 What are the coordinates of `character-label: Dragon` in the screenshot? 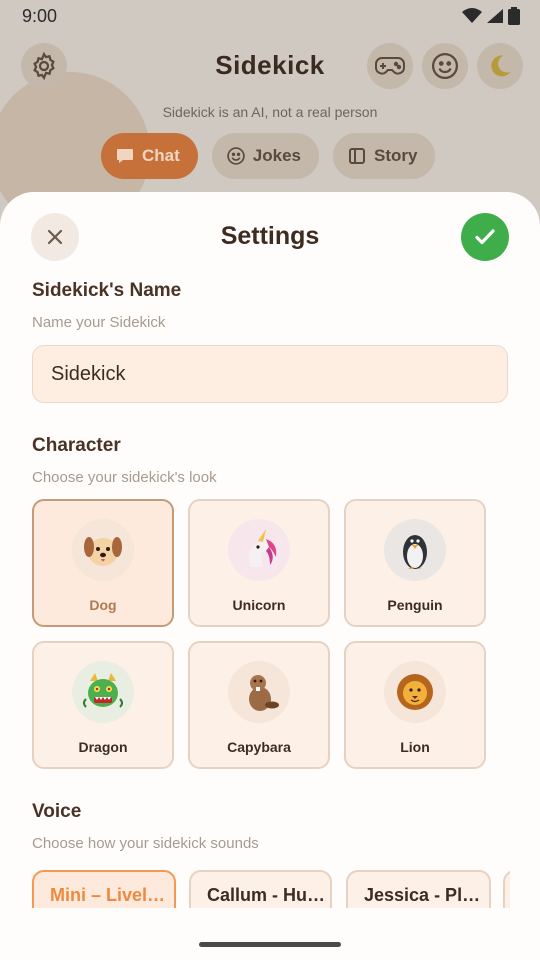 It's located at (103, 747).